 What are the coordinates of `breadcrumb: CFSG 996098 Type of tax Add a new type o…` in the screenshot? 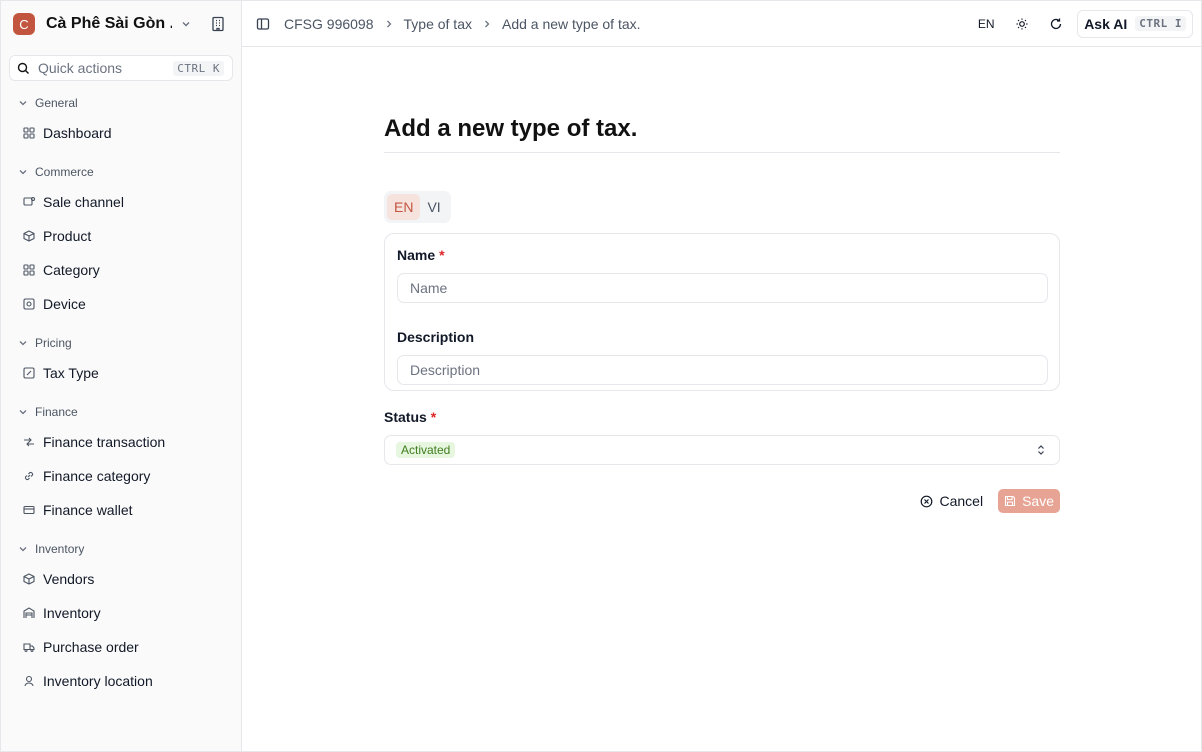 It's located at (462, 24).